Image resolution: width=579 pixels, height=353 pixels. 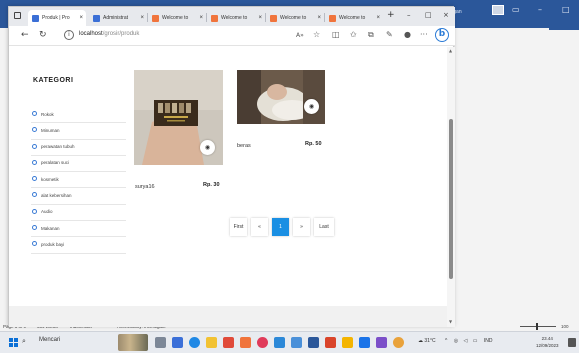 What do you see at coordinates (450, 321) in the screenshot?
I see `scroll-down-icon: ▼` at bounding box center [450, 321].